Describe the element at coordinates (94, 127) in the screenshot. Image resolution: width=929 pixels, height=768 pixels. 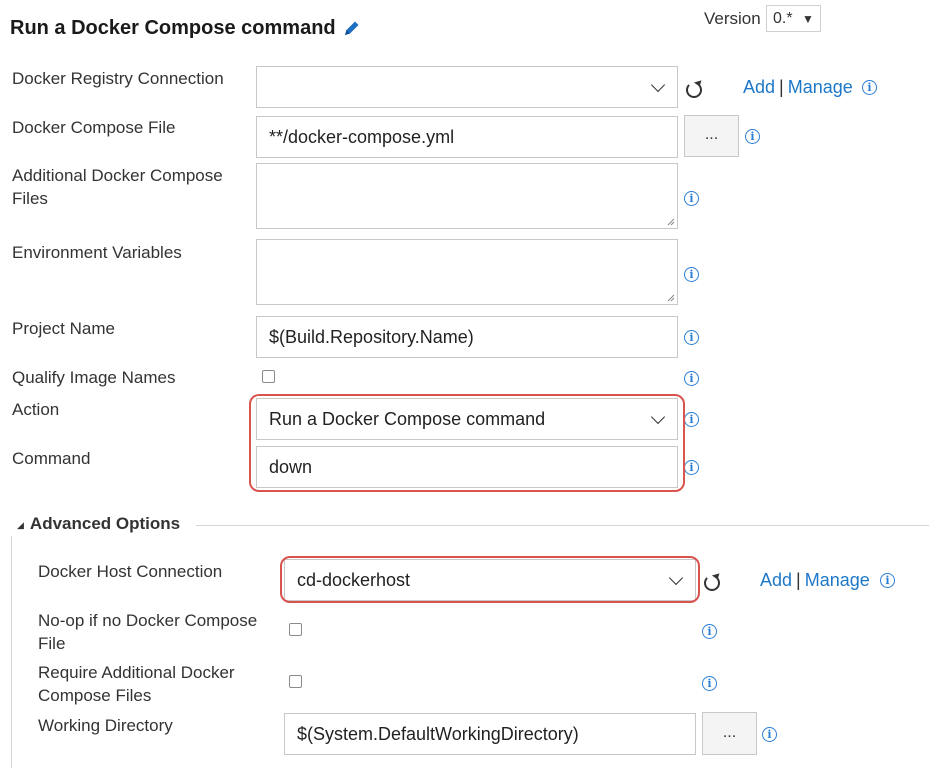
I see `compose-file-label: Docker Compose File` at that location.